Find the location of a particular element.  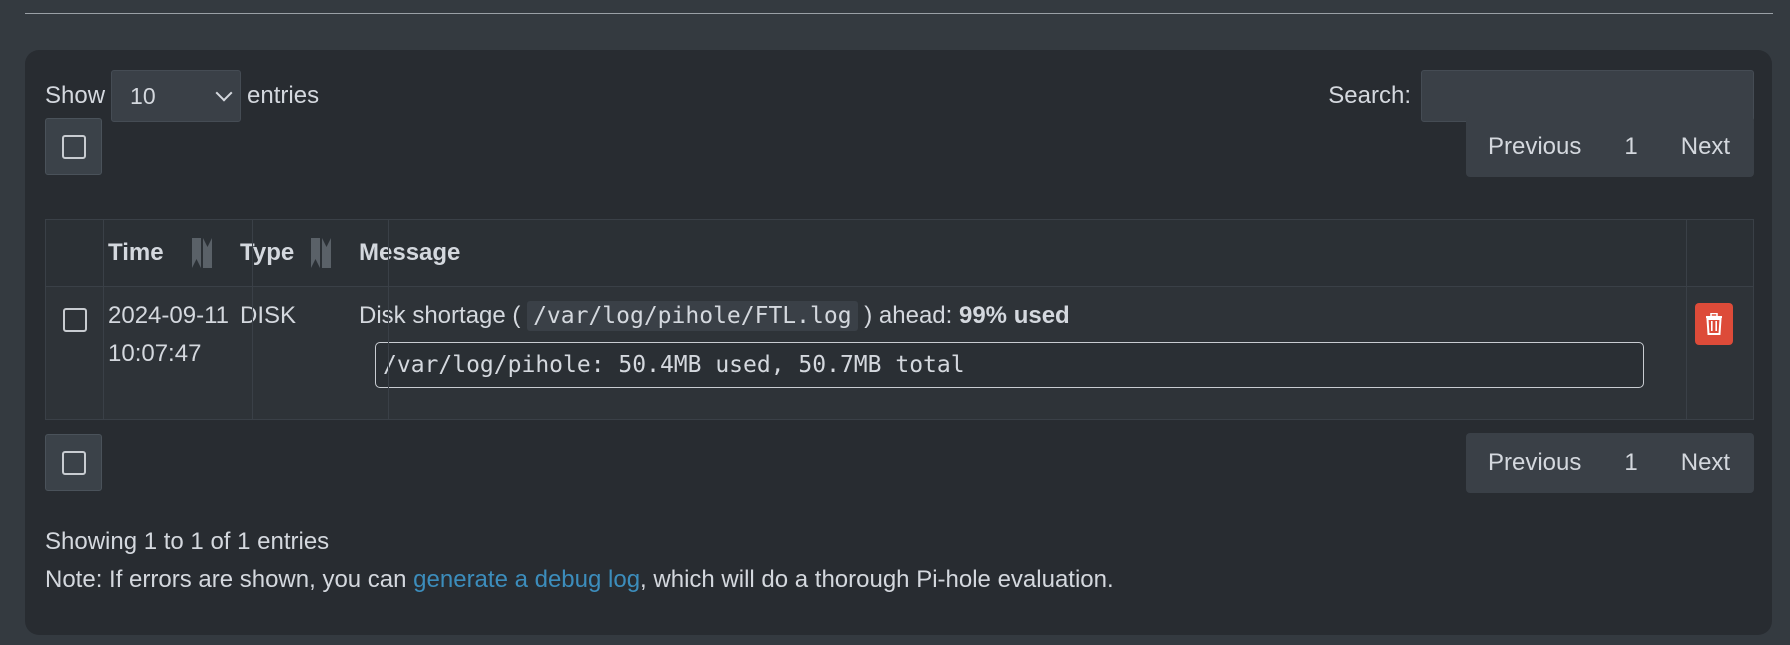

row-time: 10:07:47 is located at coordinates (155, 353).